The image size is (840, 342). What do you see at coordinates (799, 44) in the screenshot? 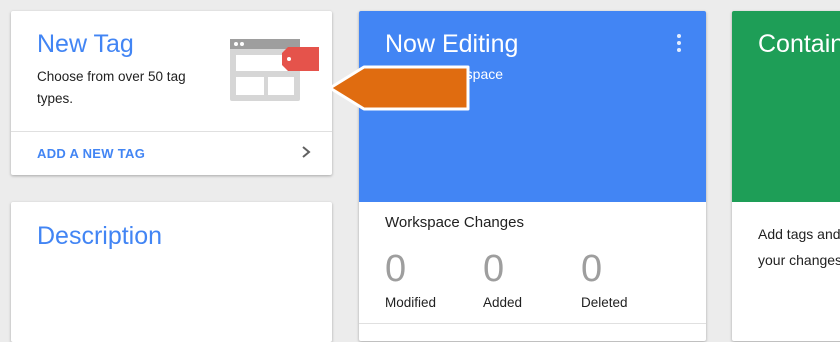
I see `container-title: Container Summary` at bounding box center [799, 44].